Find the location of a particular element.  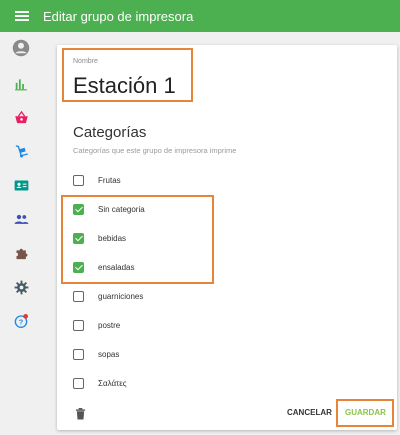

categories-title: Categorías is located at coordinates (110, 132).